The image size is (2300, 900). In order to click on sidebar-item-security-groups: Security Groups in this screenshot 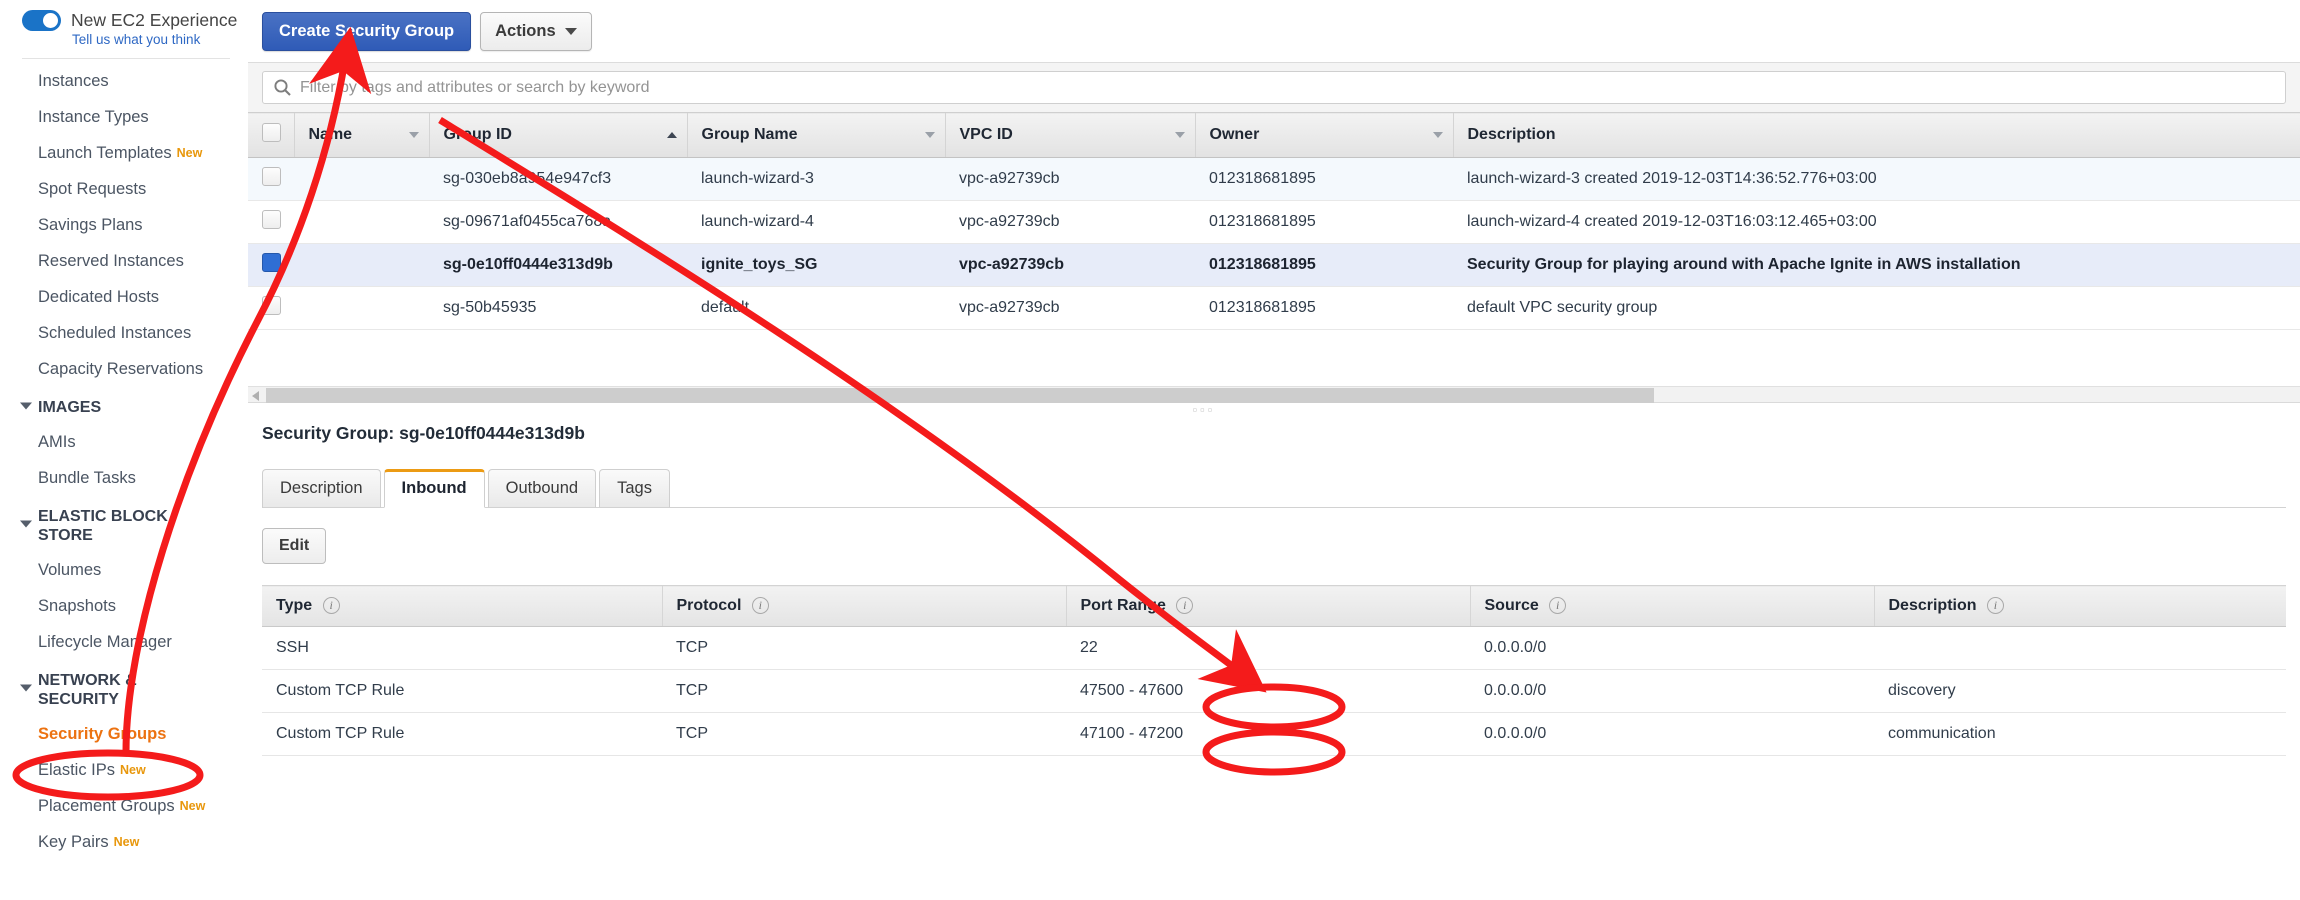, I will do `click(124, 734)`.